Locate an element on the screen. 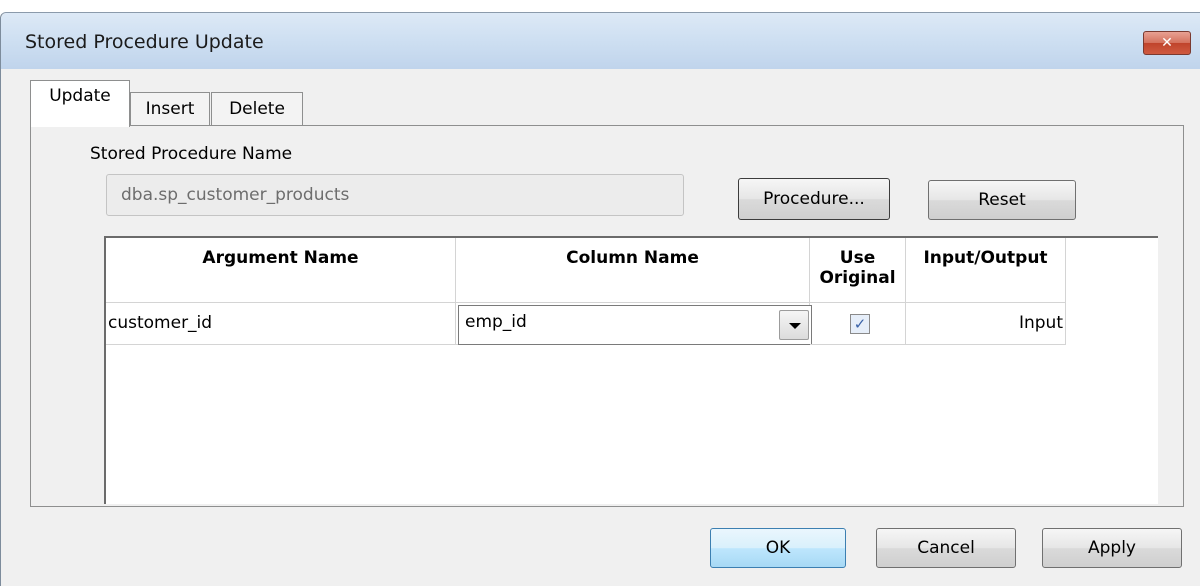 This screenshot has width=1200, height=586. sp-name-label: Stored Procedure Name is located at coordinates (191, 154).